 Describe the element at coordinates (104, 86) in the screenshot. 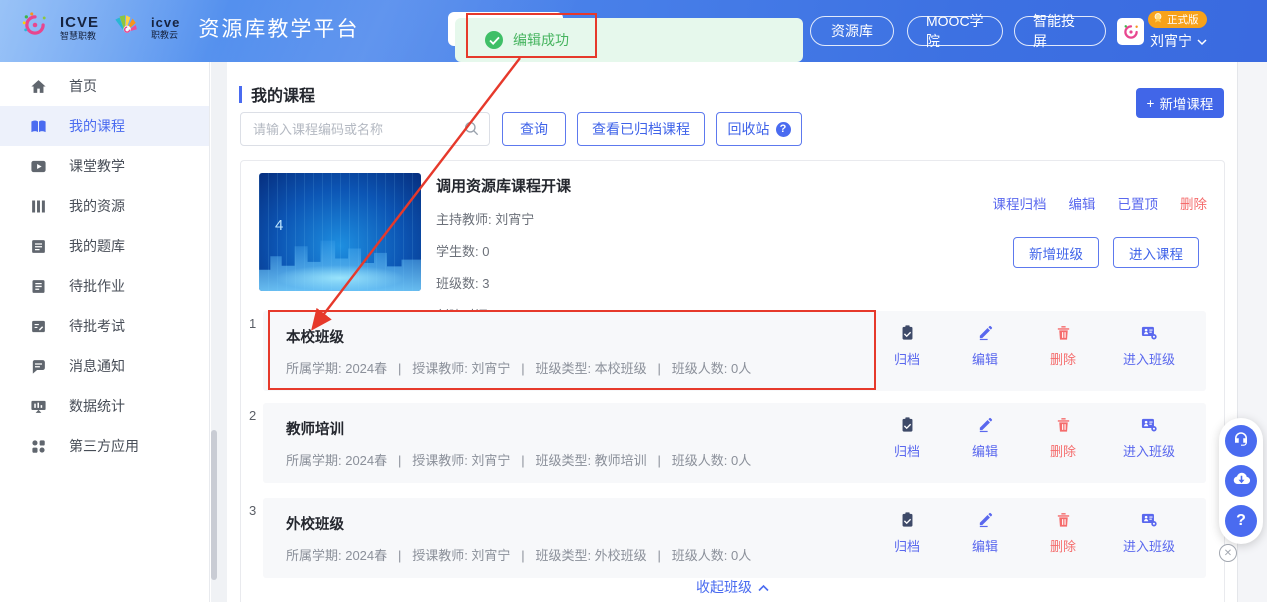

I see `sidebar-item-home: 首页` at that location.